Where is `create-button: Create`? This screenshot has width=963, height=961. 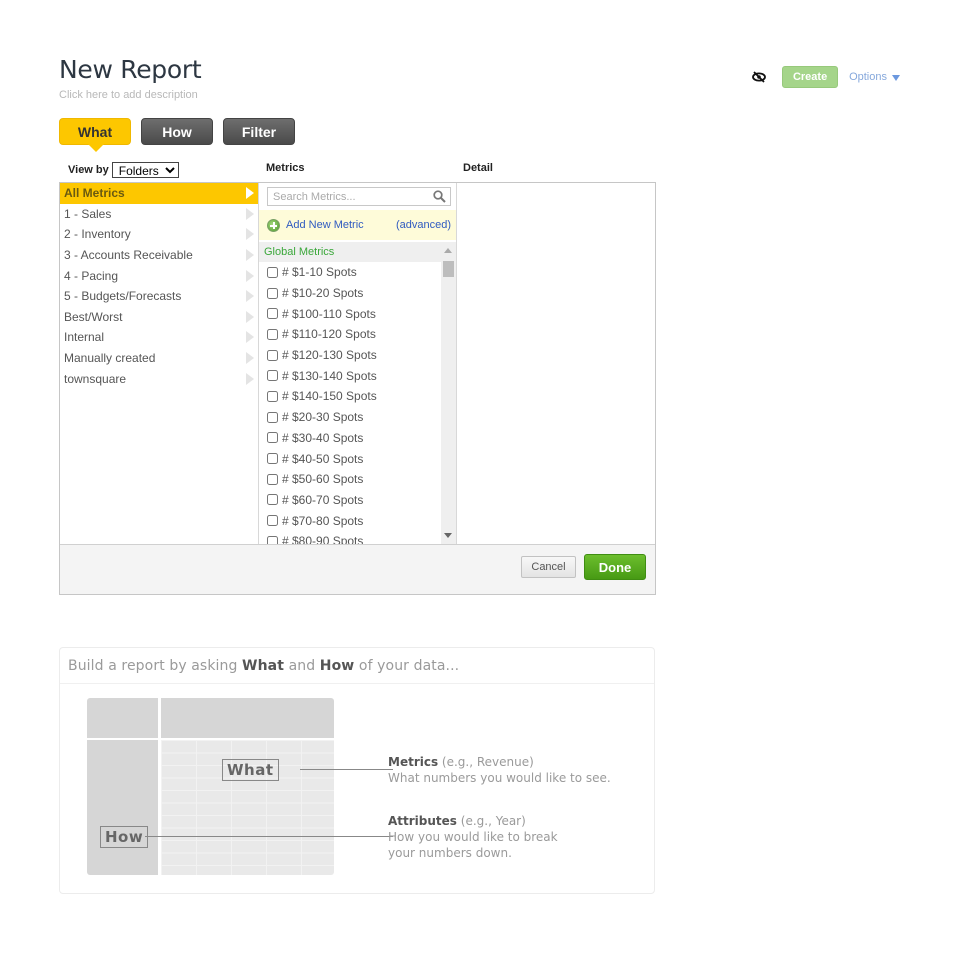 create-button: Create is located at coordinates (810, 77).